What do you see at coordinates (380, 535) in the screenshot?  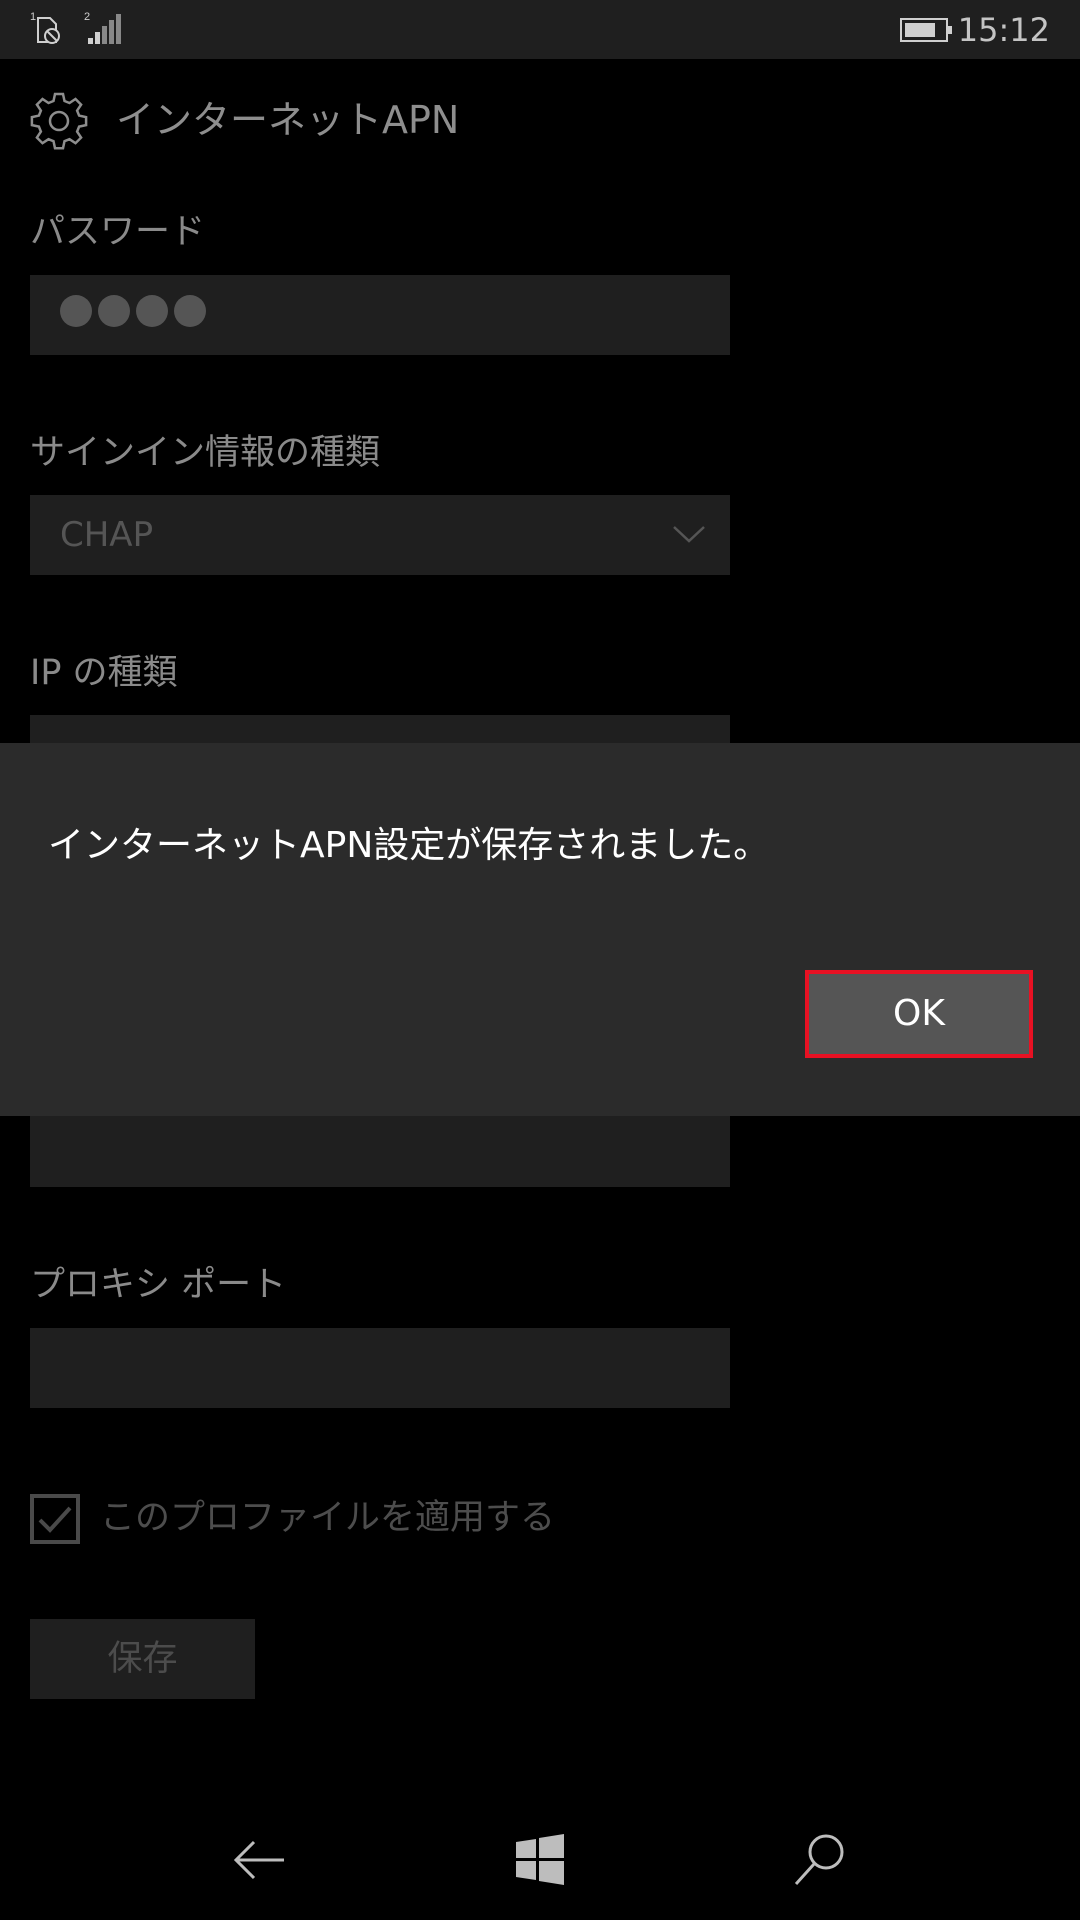 I see `signin-type-select: CHAP` at bounding box center [380, 535].